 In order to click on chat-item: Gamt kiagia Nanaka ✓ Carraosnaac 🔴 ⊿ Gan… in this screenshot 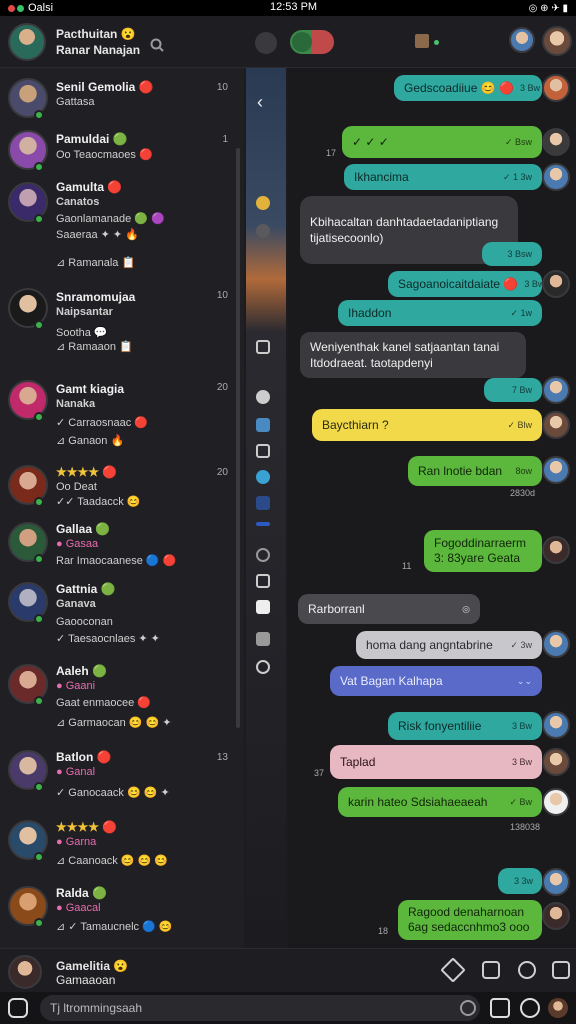, I will do `click(122, 418)`.